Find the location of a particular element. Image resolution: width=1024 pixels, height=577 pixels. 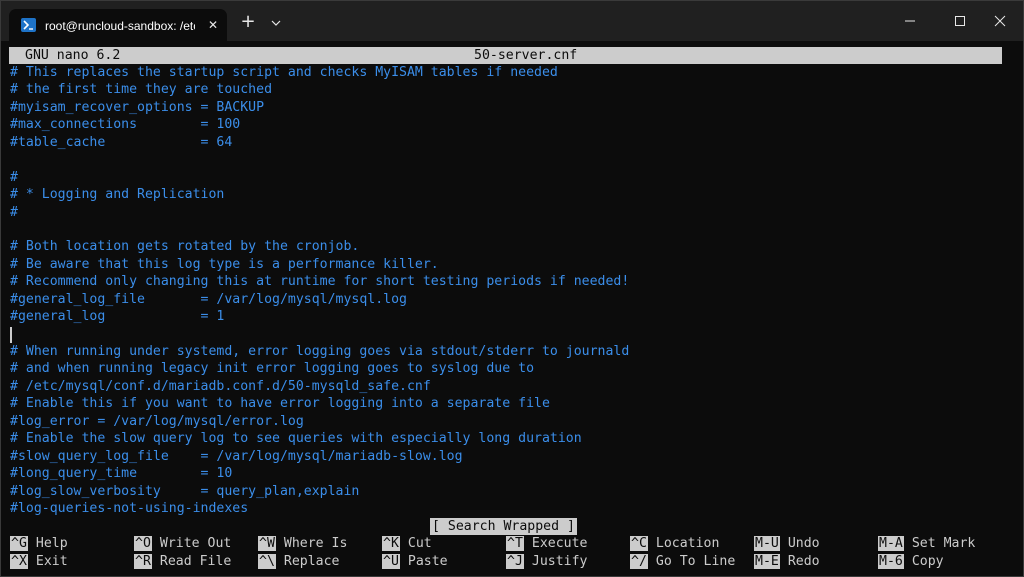

shortcut-key: M-U is located at coordinates (767, 543).